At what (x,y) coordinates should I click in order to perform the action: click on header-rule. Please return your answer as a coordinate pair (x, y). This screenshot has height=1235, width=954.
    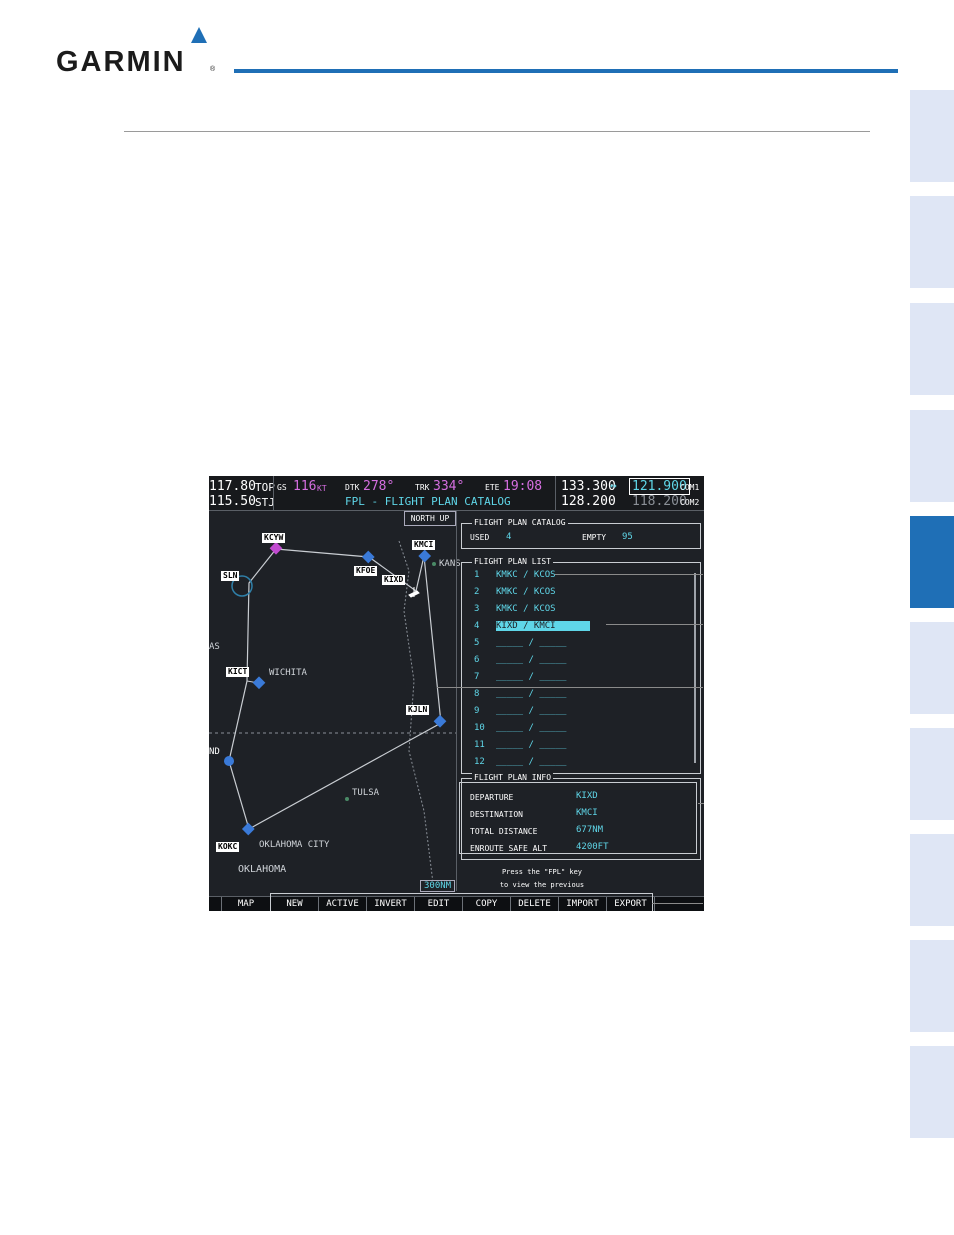
    Looking at the image, I should click on (566, 71).